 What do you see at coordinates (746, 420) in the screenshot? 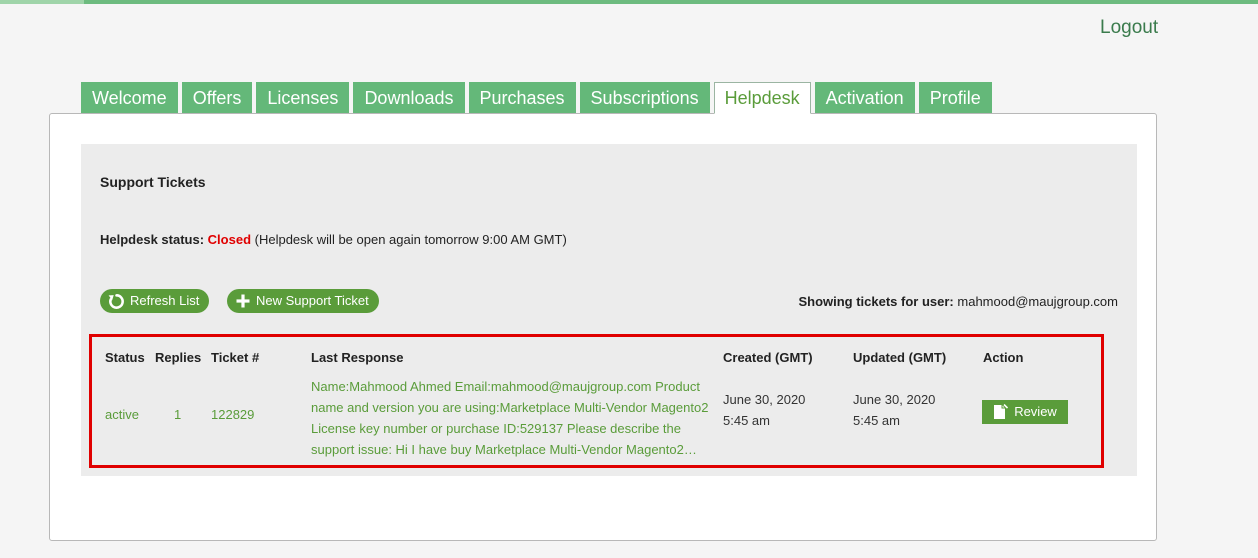
I see `ticket-created-time: 5:45 am` at bounding box center [746, 420].